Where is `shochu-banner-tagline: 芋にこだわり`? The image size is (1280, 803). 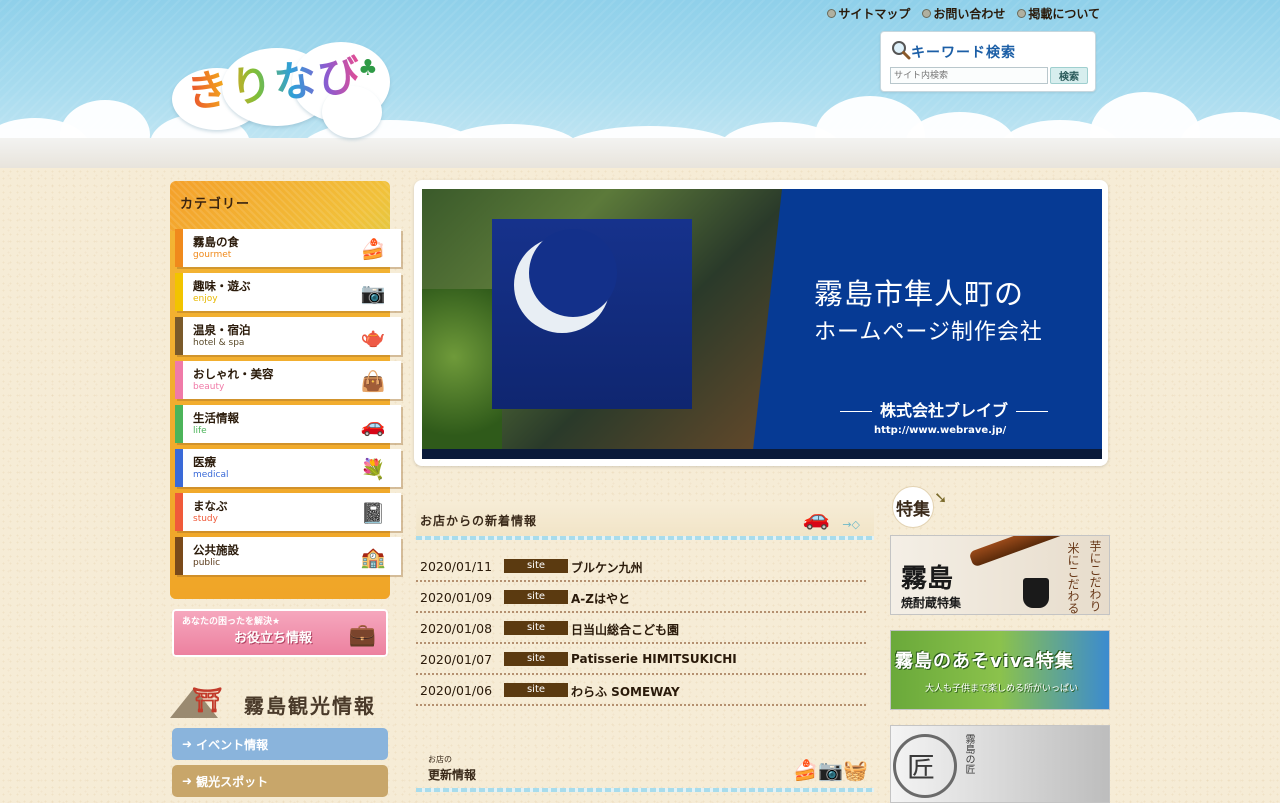
shochu-banner-tagline: 芋にこだわり is located at coordinates (1095, 576).